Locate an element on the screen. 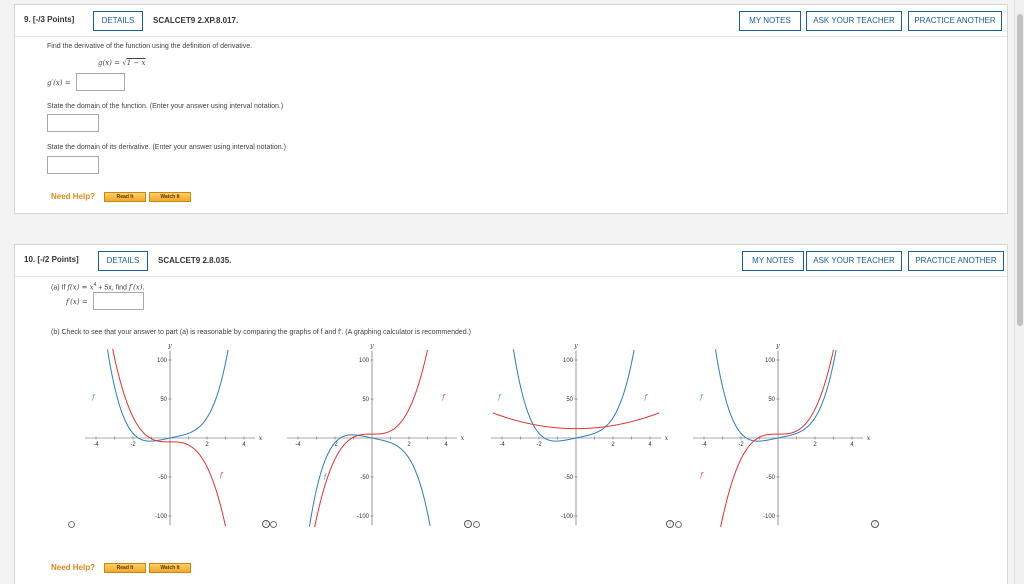  graph-option-3-radio is located at coordinates (476, 524).